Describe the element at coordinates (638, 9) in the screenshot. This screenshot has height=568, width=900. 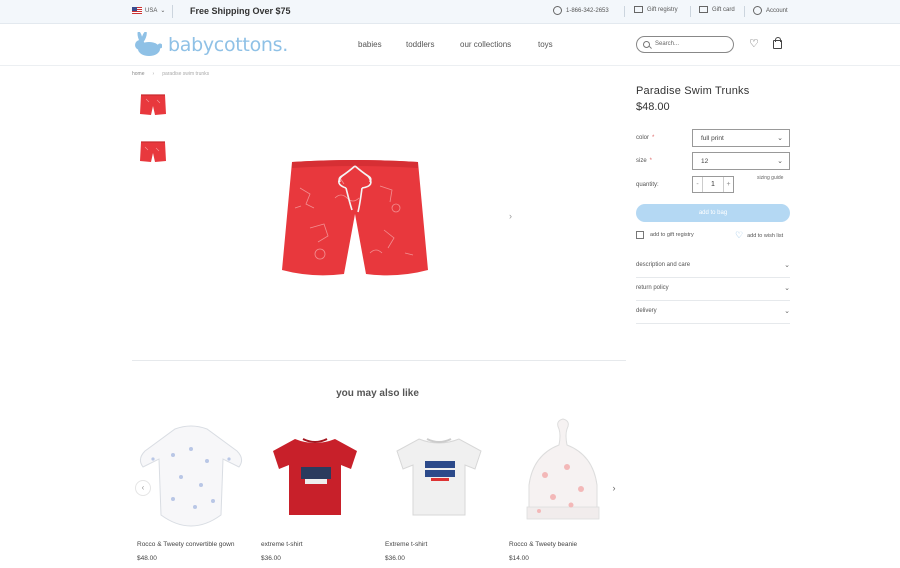
I see `gift-icon` at that location.